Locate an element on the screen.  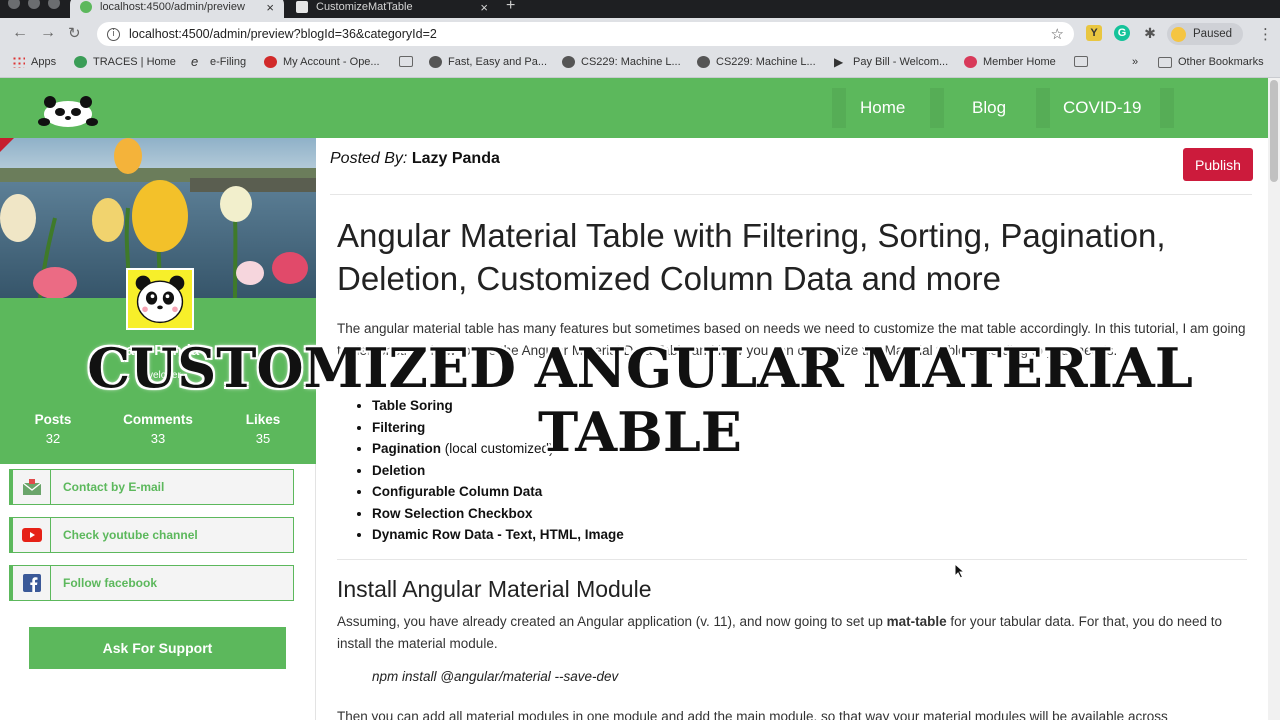
maximize-window-icon is located at coordinates (54, 4).